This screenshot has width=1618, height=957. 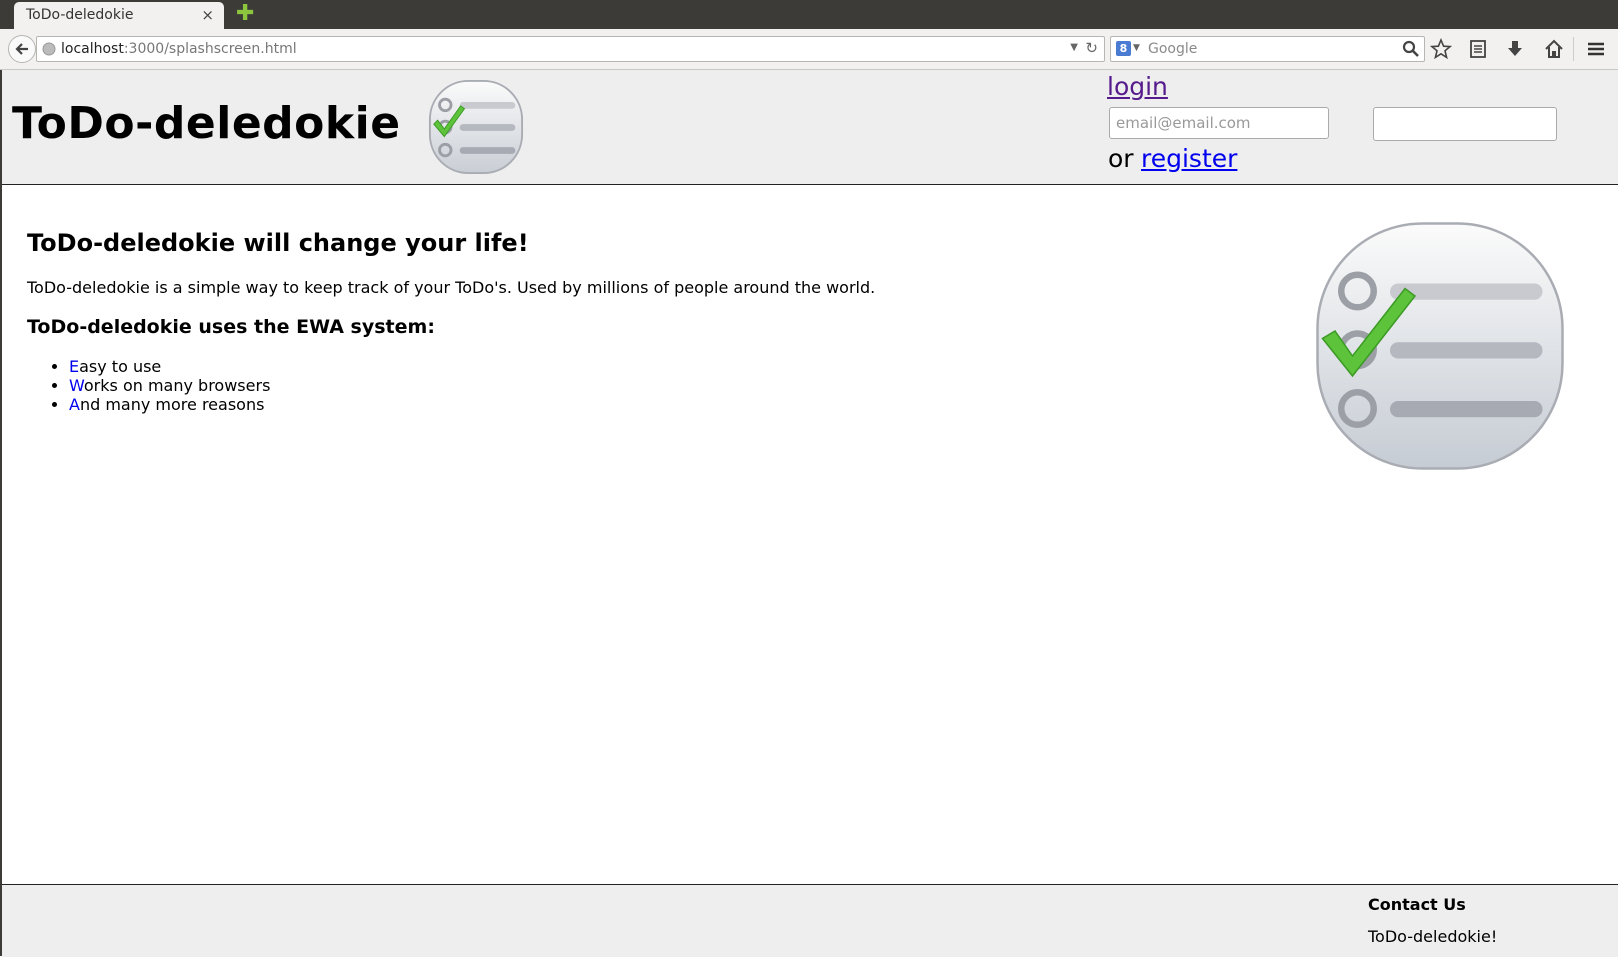 What do you see at coordinates (1189, 158) in the screenshot?
I see `register-link: register` at bounding box center [1189, 158].